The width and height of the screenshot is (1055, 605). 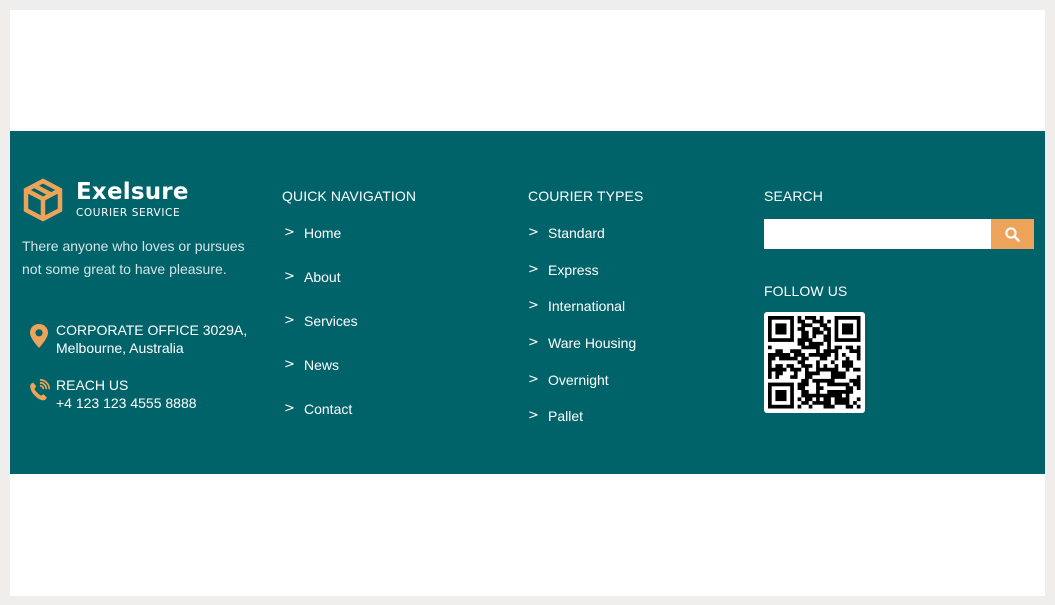 I want to click on brand-logo: Exelsure COURIER SERVICE, so click(x=138, y=200).